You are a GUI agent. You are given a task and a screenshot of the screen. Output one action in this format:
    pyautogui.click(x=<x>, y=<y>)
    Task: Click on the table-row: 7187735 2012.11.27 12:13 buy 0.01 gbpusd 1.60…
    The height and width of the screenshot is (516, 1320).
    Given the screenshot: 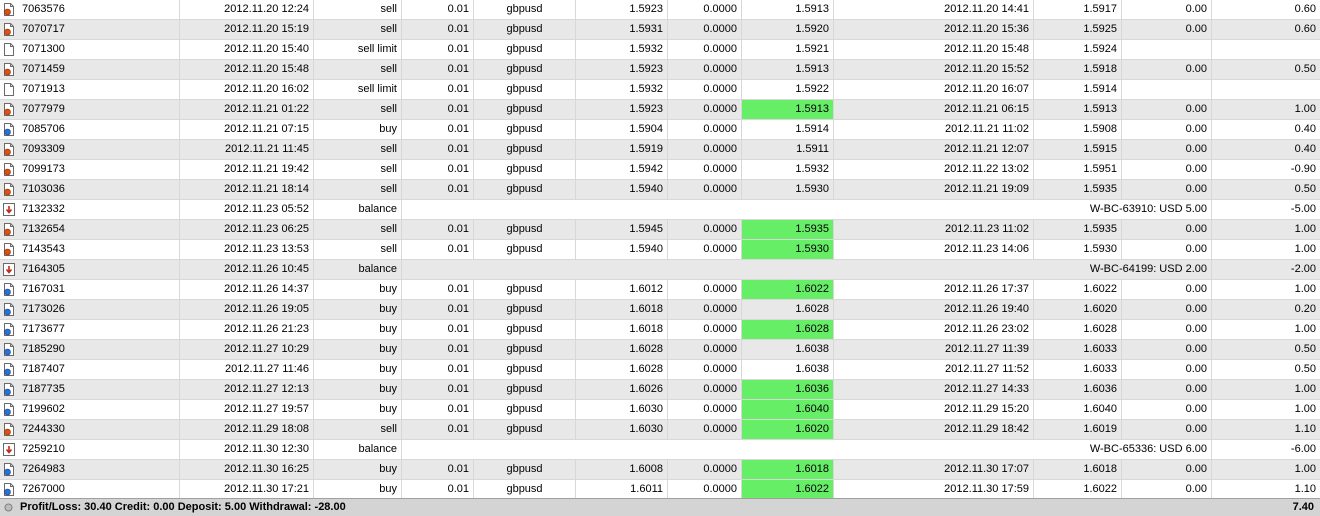 What is the action you would take?
    pyautogui.click(x=660, y=390)
    